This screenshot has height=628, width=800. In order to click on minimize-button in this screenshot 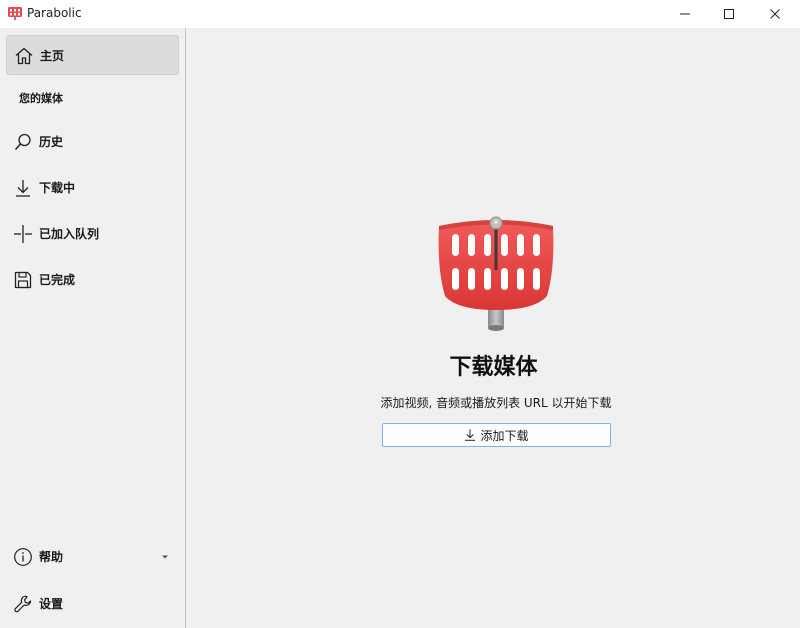, I will do `click(685, 14)`.